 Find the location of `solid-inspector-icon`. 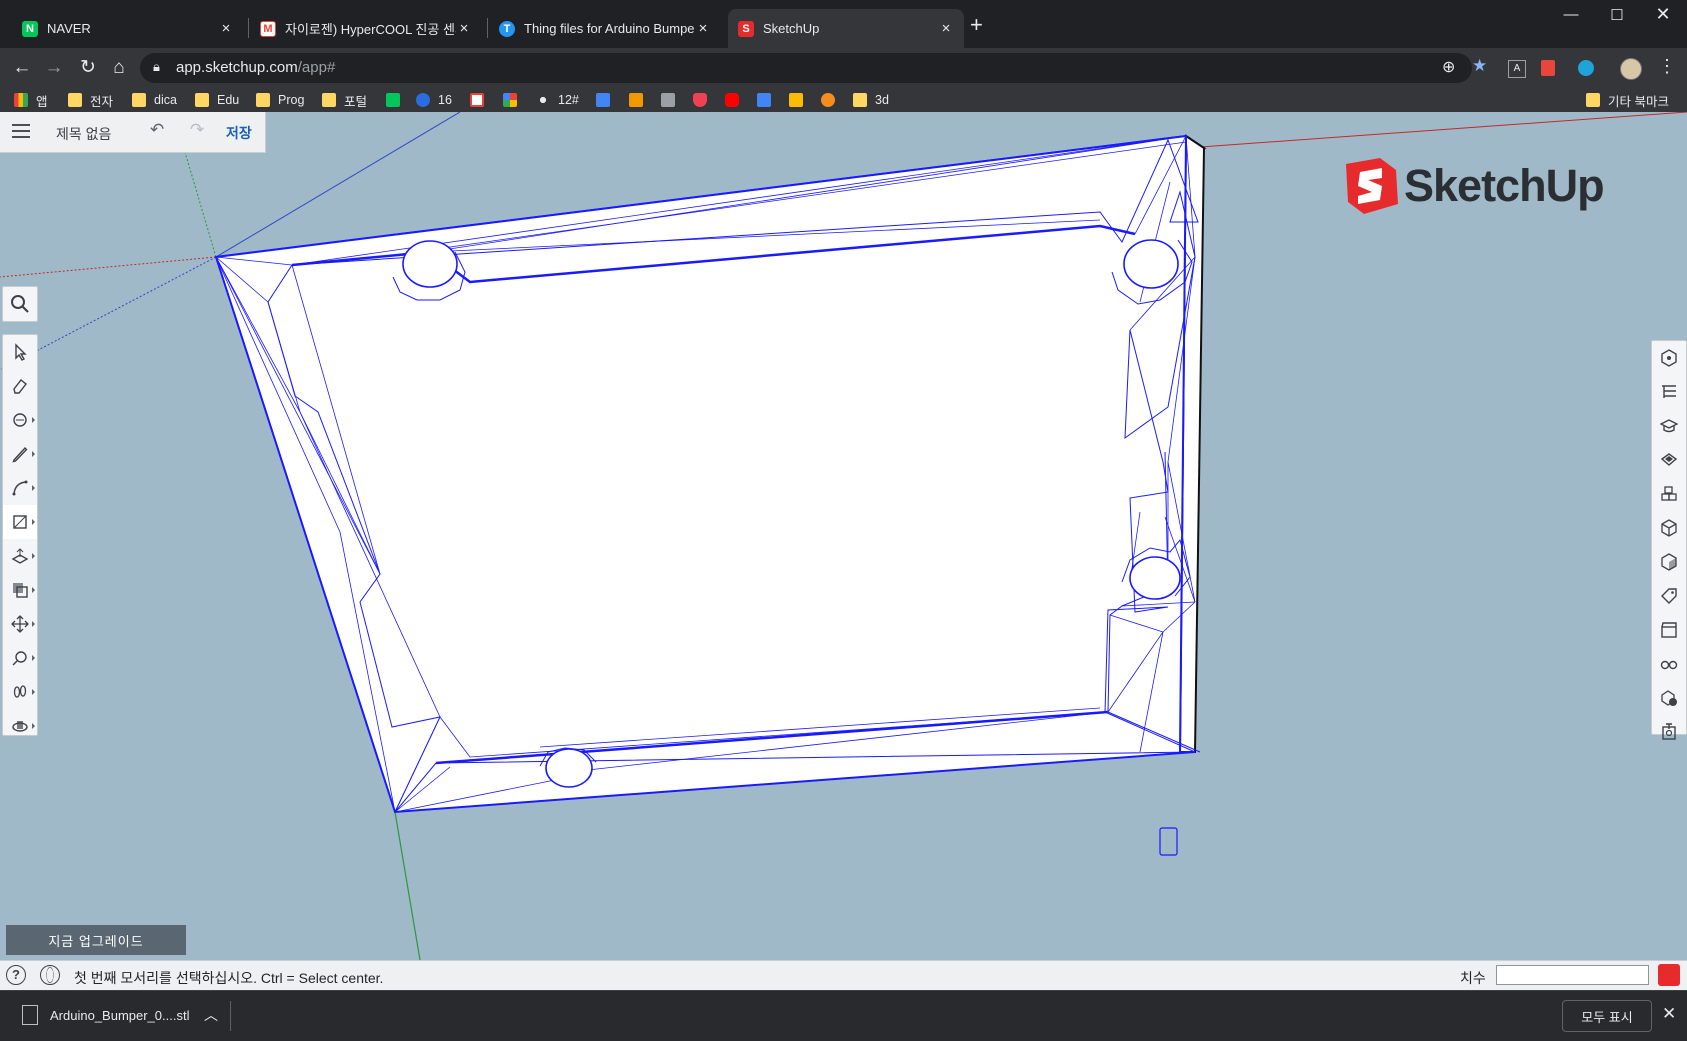

solid-inspector-icon is located at coordinates (1669, 731).